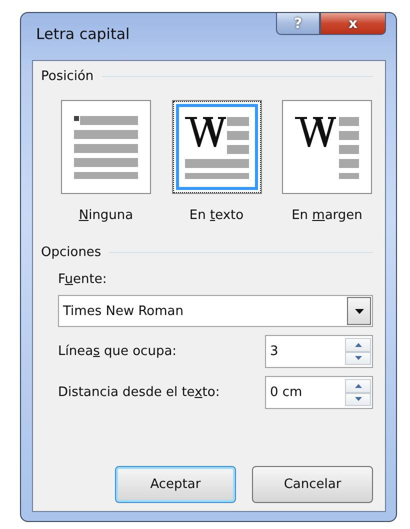 The image size is (410, 529). Describe the element at coordinates (215, 311) in the screenshot. I see `font-dropdown: Times New Roman` at that location.